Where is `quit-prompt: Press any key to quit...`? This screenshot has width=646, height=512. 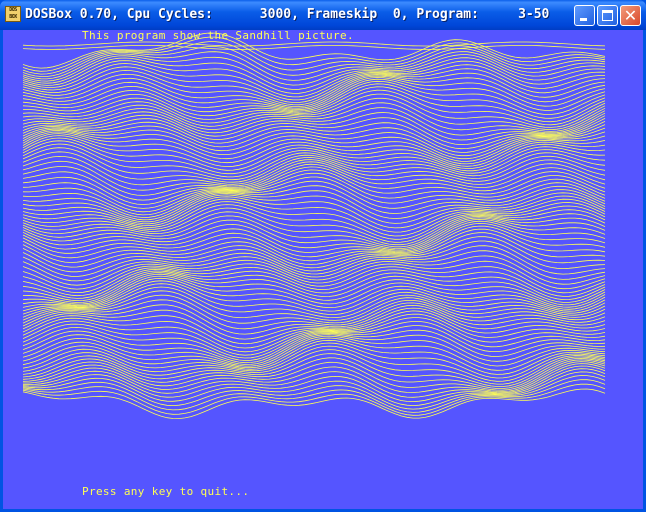
quit-prompt: Press any key to quit... is located at coordinates (166, 491).